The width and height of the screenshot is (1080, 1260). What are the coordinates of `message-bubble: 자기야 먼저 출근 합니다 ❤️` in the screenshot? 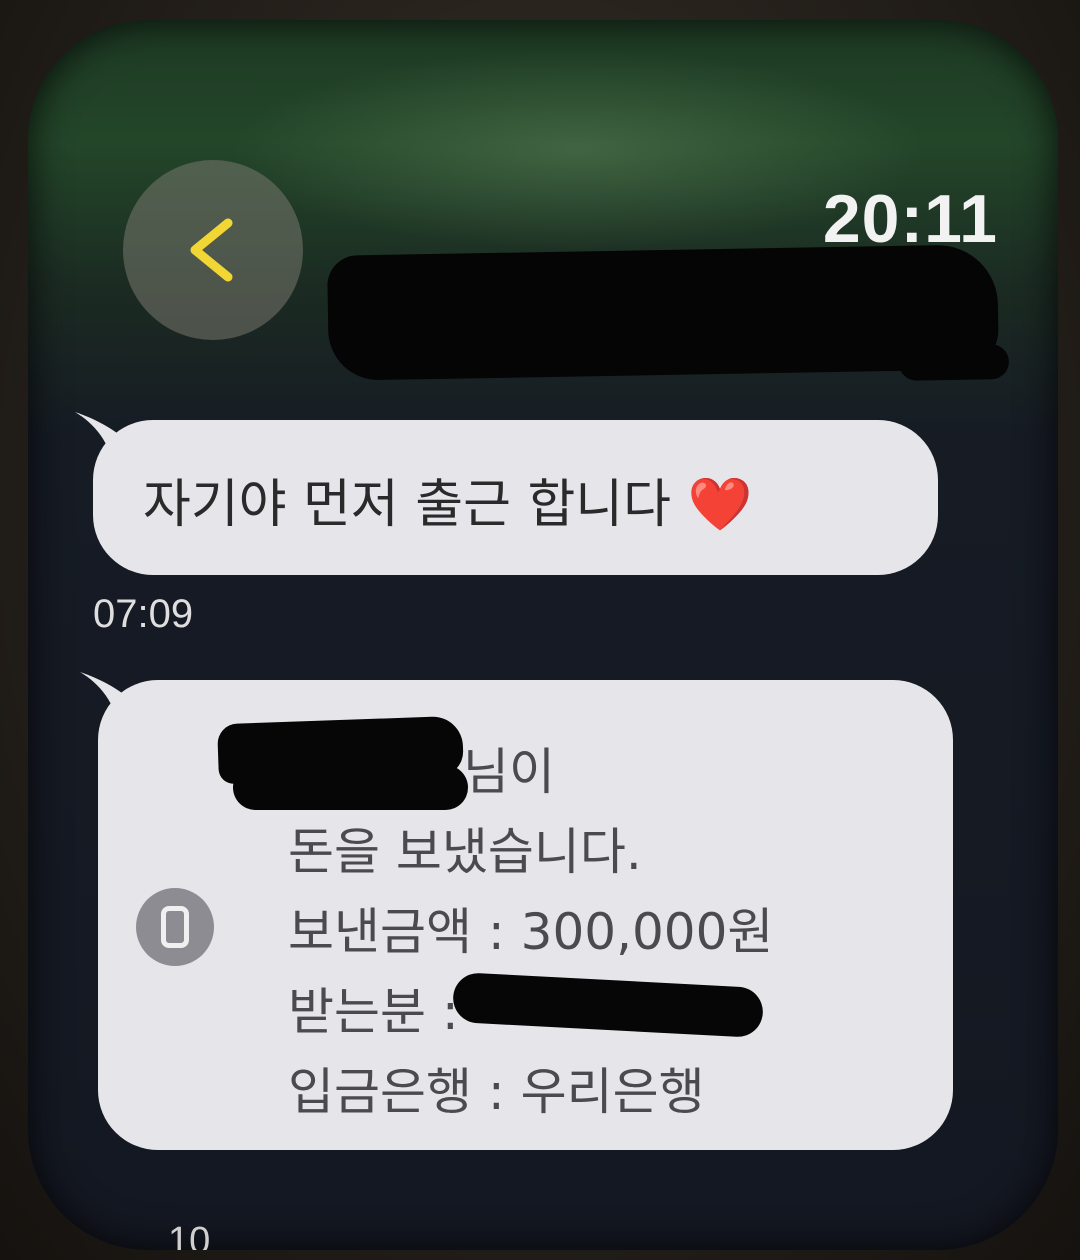 It's located at (506, 493).